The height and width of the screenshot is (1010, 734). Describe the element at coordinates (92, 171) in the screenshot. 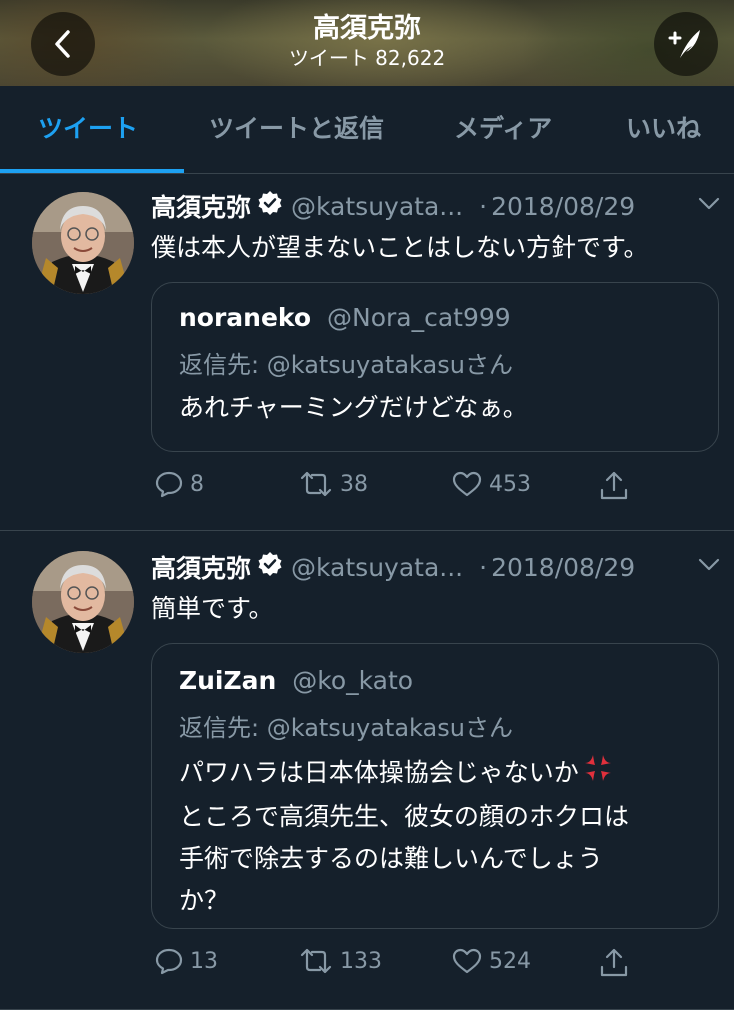

I see `active-tab-indicator` at that location.